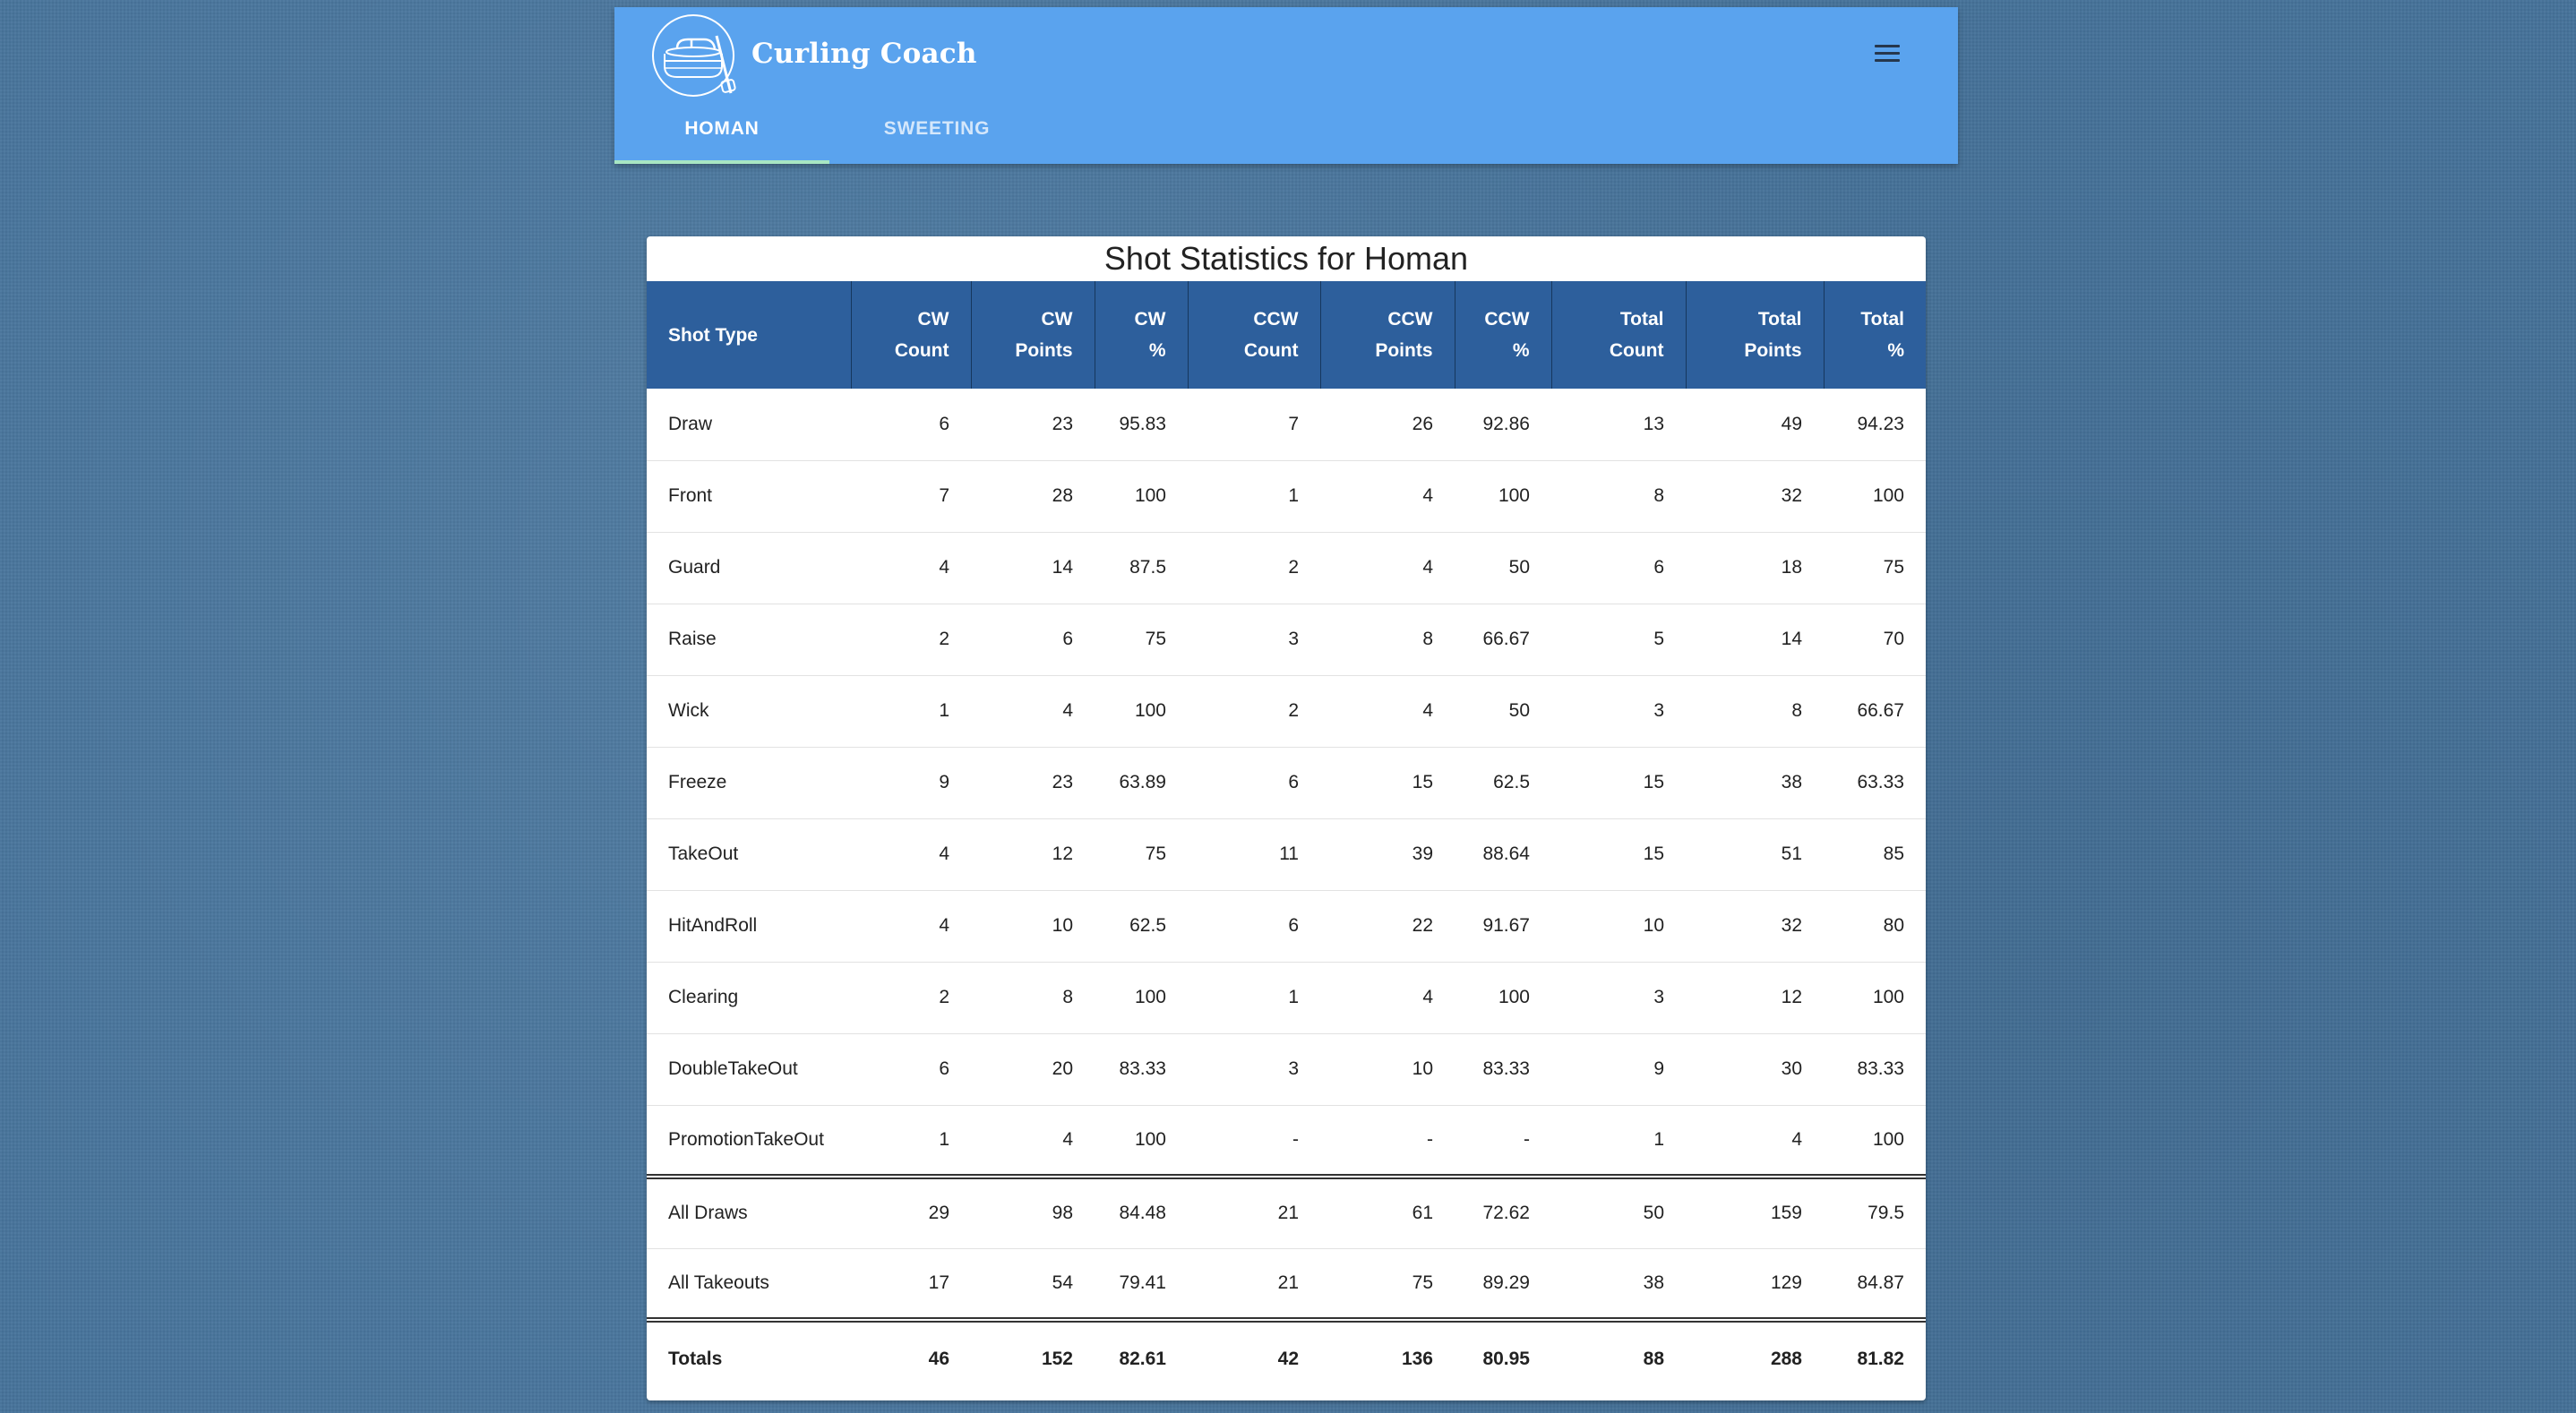 The width and height of the screenshot is (2576, 1413). I want to click on header-cw-pct: CW %, so click(1142, 335).